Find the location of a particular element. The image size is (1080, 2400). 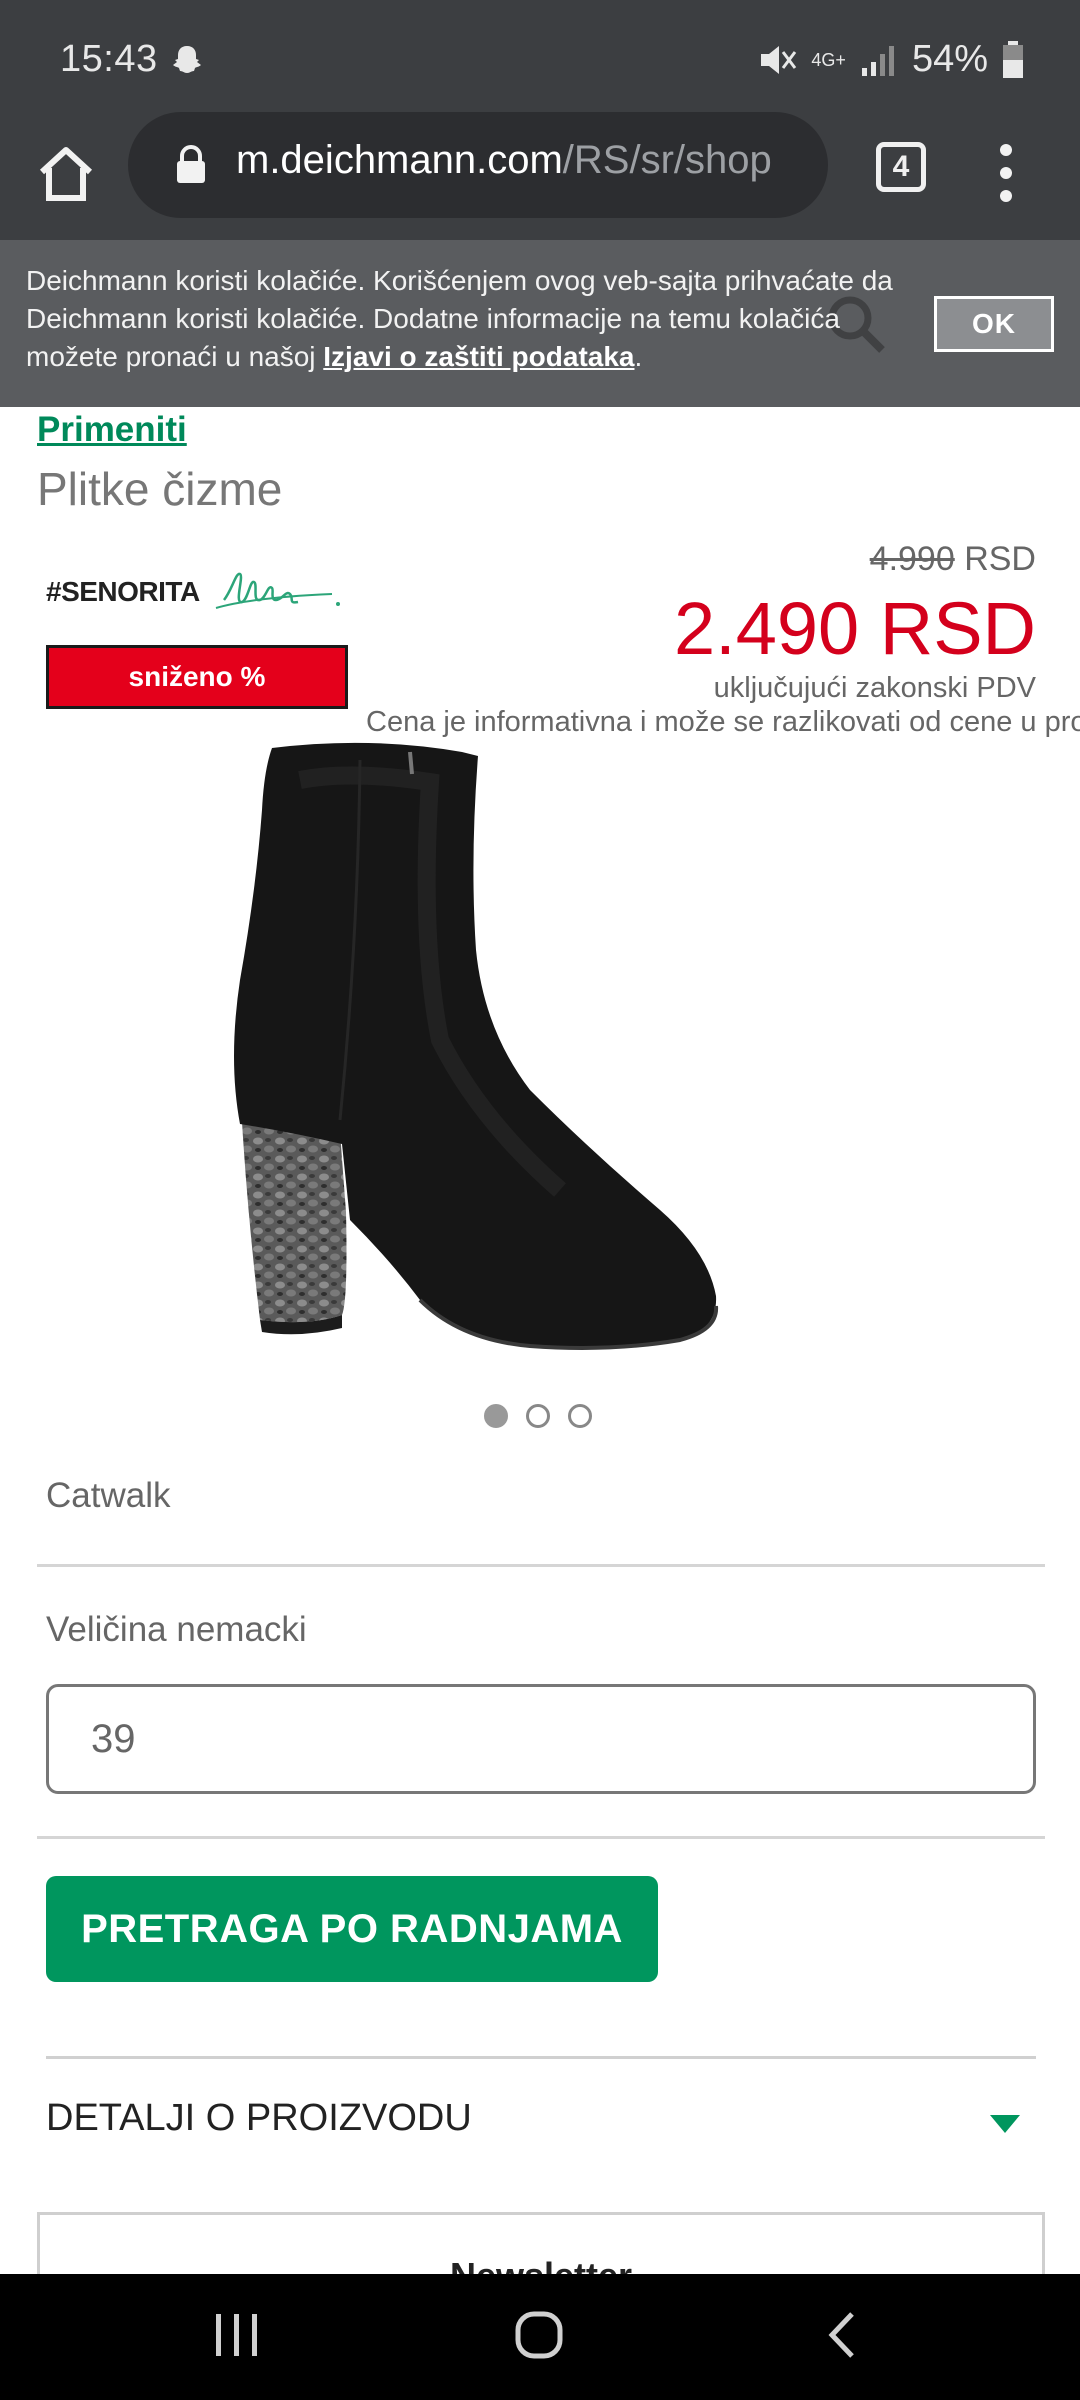

size-label: Veličina nemacki is located at coordinates (176, 1629).